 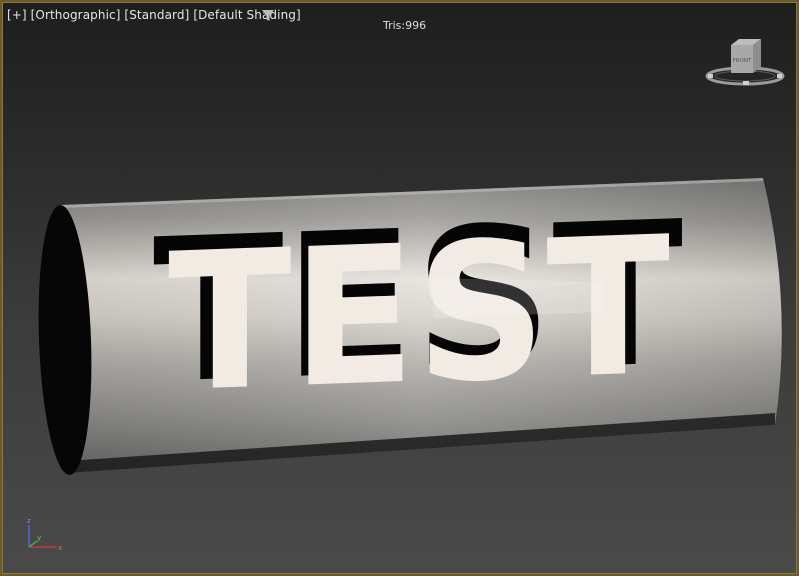 I want to click on viewport-view-menu: [Orthographic], so click(x=76, y=15).